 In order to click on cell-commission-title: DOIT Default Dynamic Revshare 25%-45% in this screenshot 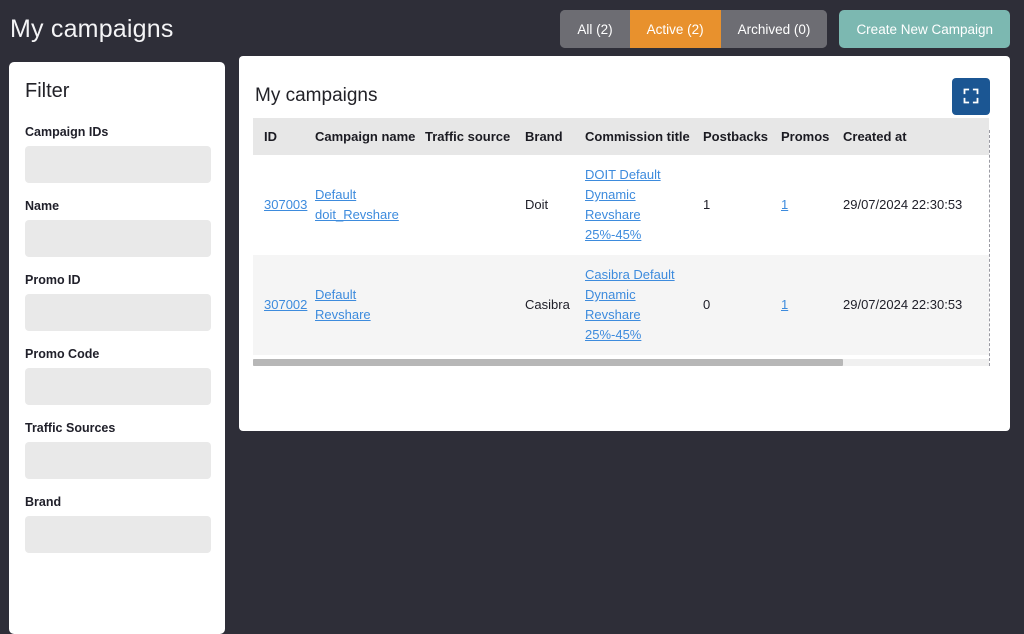, I will do `click(644, 205)`.